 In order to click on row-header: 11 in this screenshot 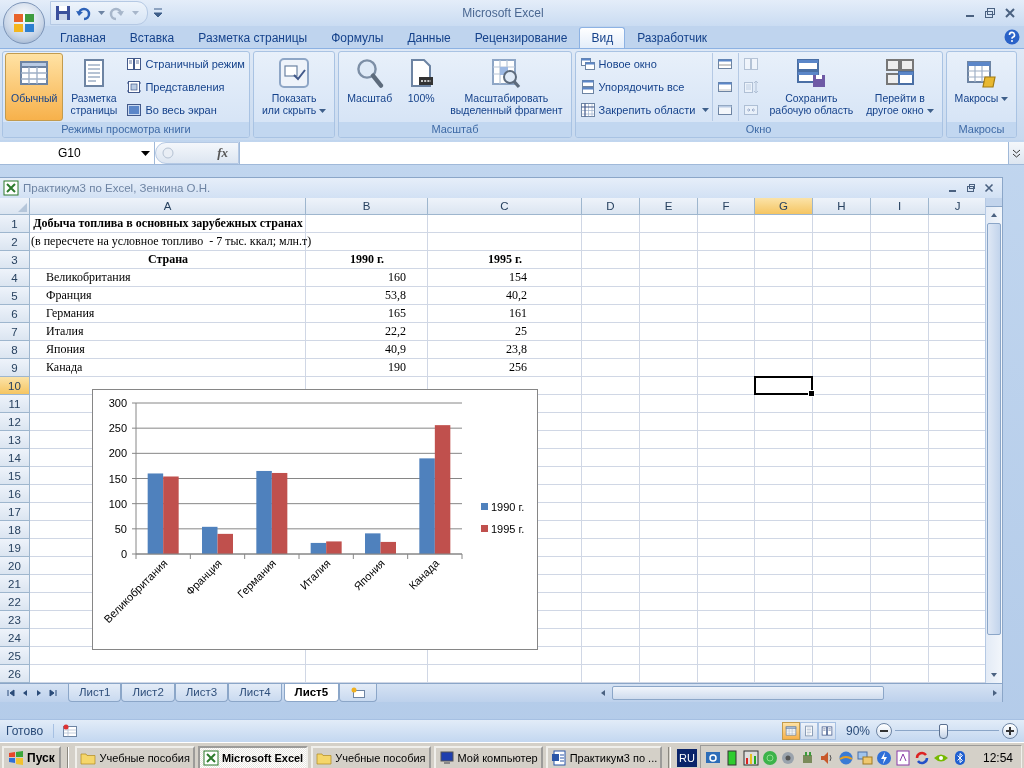, I will do `click(15, 404)`.